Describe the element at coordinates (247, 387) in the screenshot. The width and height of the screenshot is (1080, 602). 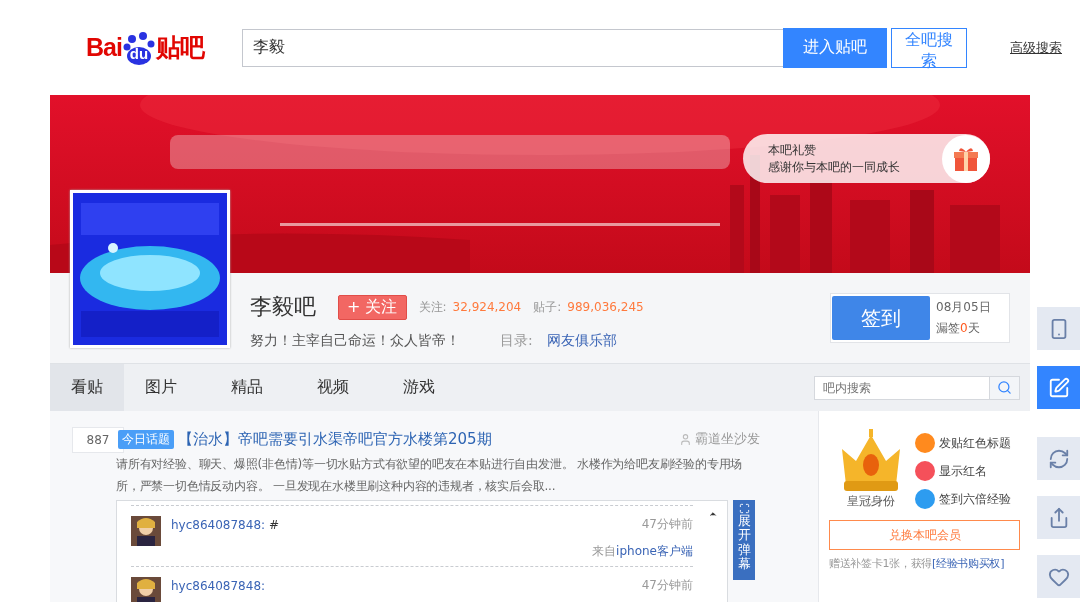
I see `forum-tab: 精品` at that location.